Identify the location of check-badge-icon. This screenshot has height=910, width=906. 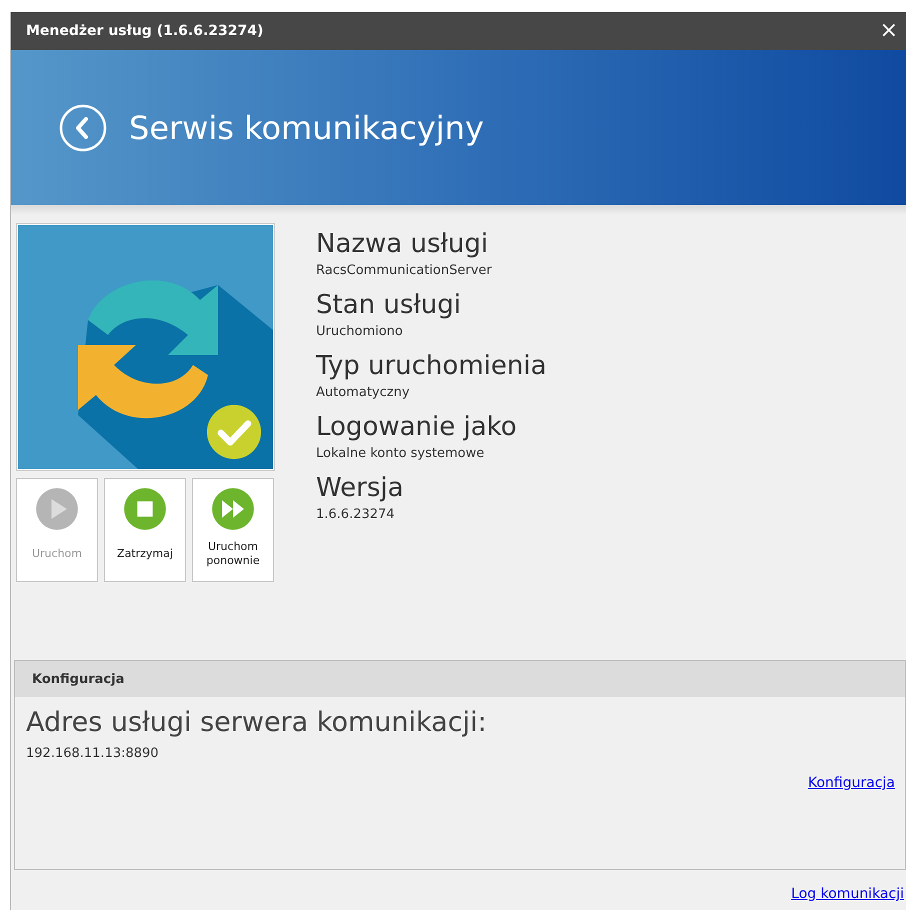
(234, 432).